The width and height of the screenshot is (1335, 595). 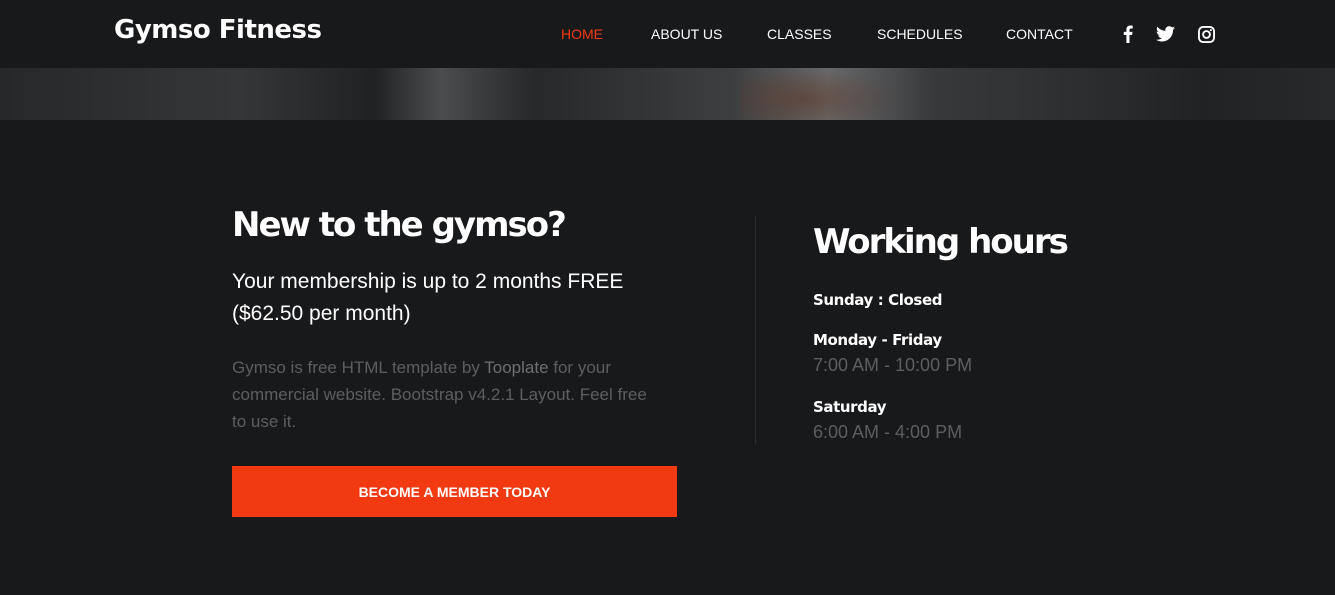 I want to click on twitter-icon, so click(x=1165, y=34).